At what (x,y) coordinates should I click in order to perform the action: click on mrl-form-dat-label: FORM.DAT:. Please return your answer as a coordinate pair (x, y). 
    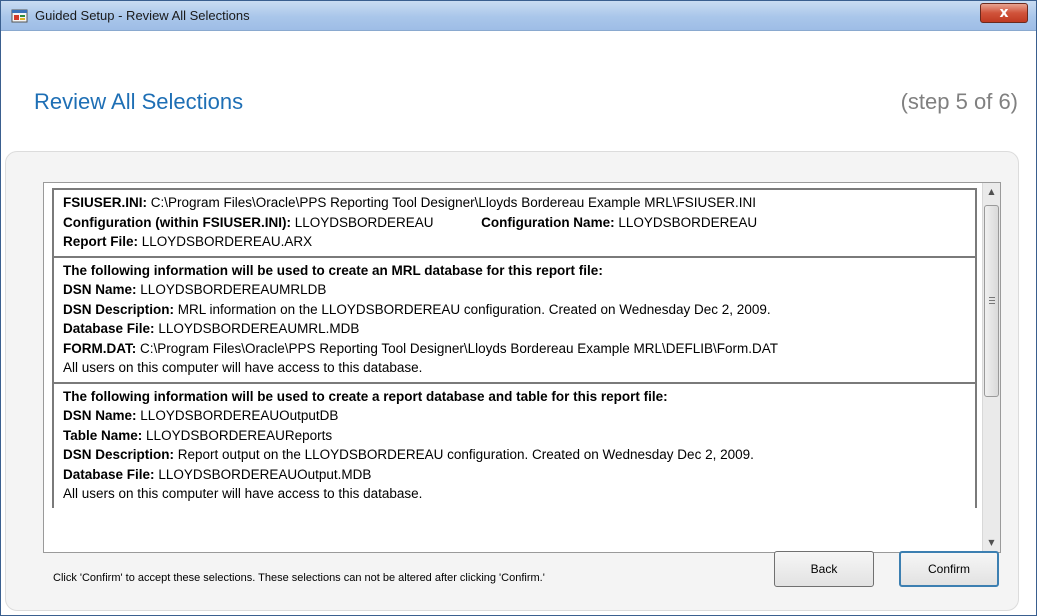
    Looking at the image, I should click on (100, 348).